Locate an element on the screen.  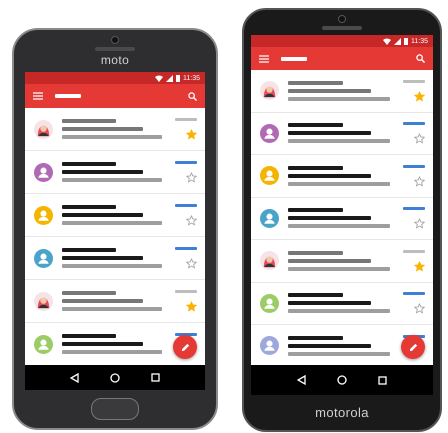
home-button is located at coordinates (115, 409).